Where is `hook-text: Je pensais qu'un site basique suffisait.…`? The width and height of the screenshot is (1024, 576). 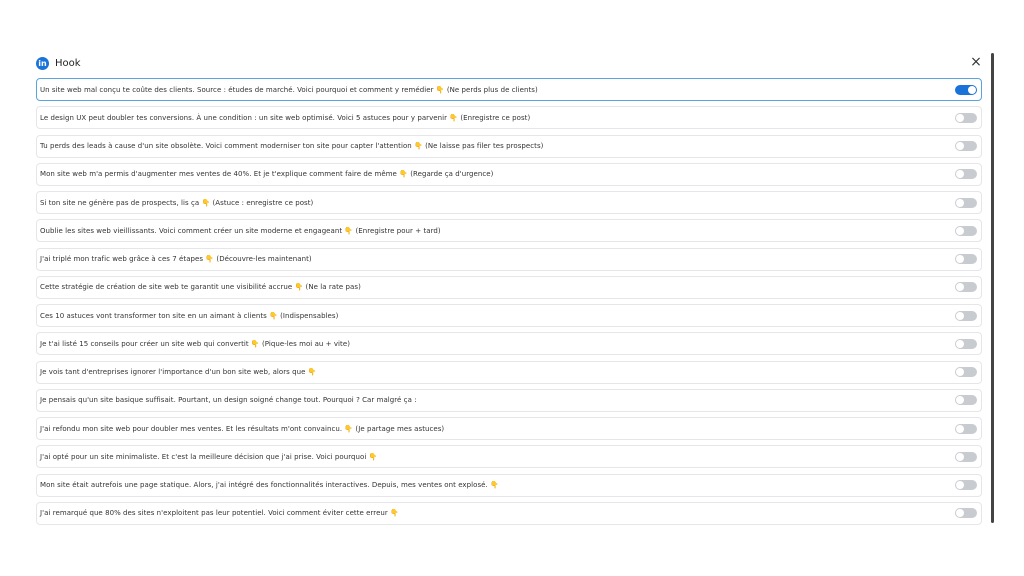 hook-text: Je pensais qu'un site basique suffisait.… is located at coordinates (228, 400).